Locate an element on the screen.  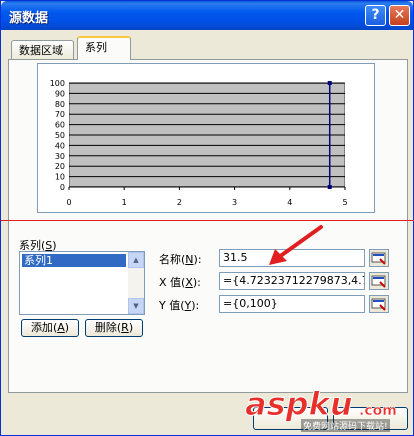
add-label: 添加 is located at coordinates (41, 327).